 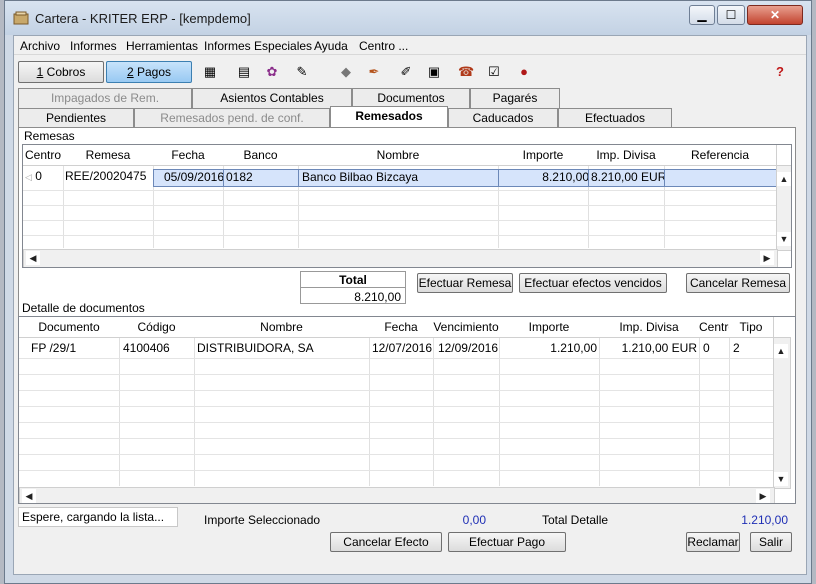 What do you see at coordinates (353, 280) in the screenshot?
I see `total-label: Total` at bounding box center [353, 280].